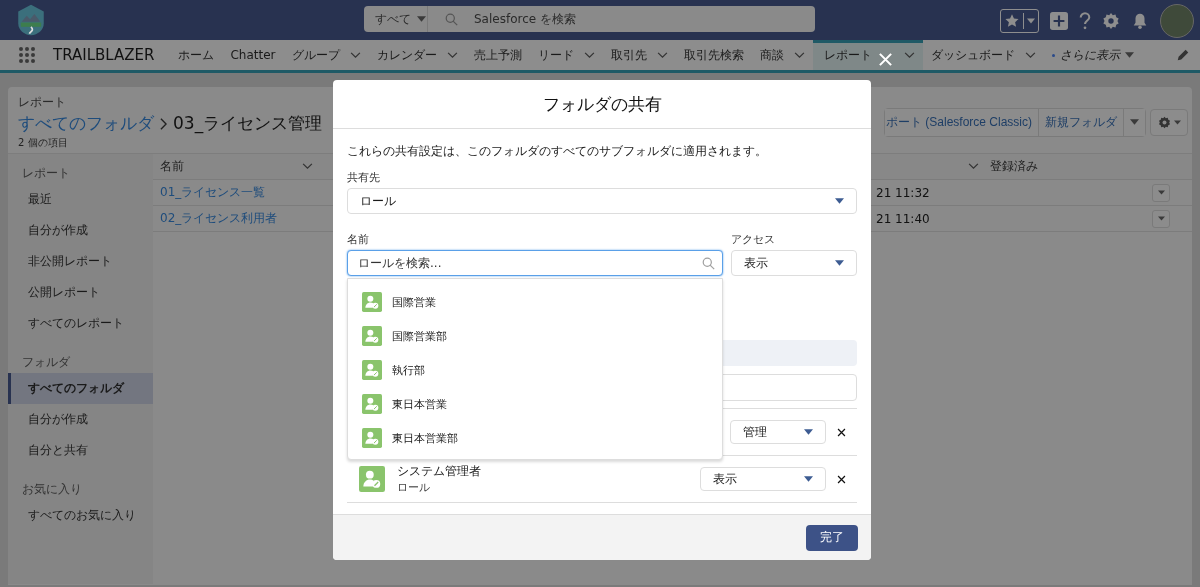 This screenshot has height=587, width=1200. I want to click on folder-title: 03_ライセンス管理, so click(248, 123).